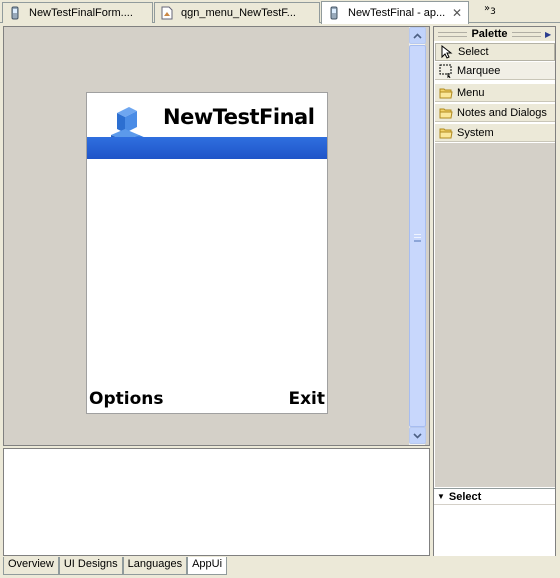  What do you see at coordinates (306, 399) in the screenshot?
I see `softkey-exit: Exit` at bounding box center [306, 399].